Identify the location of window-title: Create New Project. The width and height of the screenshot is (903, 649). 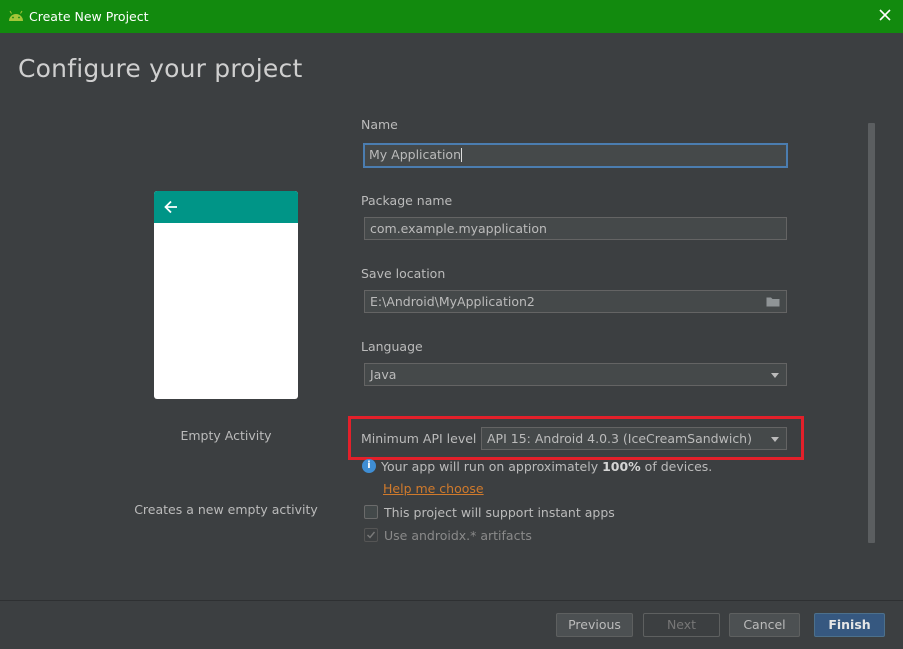
(89, 16).